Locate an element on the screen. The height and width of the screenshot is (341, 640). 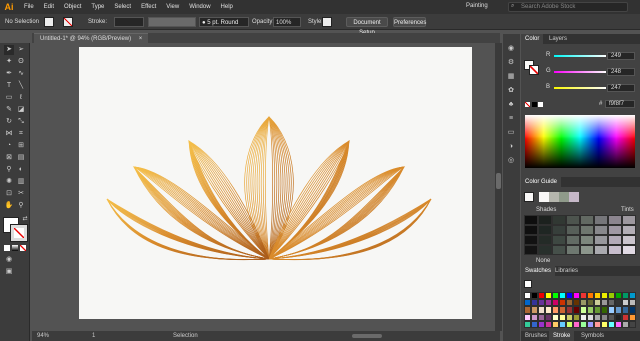
type-tool-icon: T is located at coordinates (9, 86).